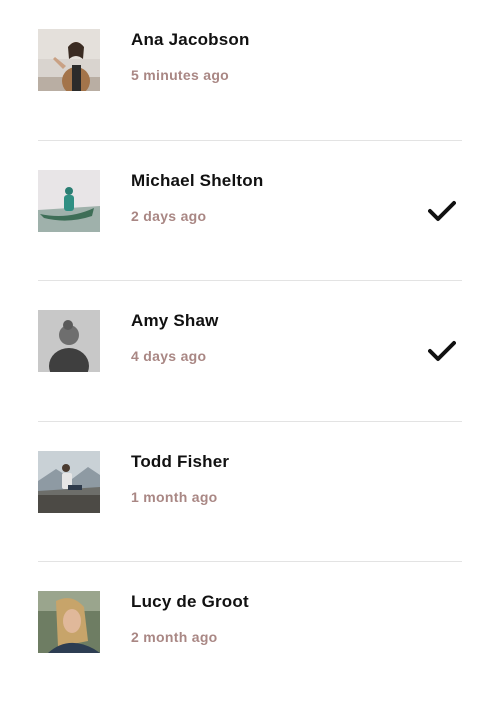 Image resolution: width=500 pixels, height=703 pixels. What do you see at coordinates (175, 320) in the screenshot?
I see `contact-name: Amy Shaw` at bounding box center [175, 320].